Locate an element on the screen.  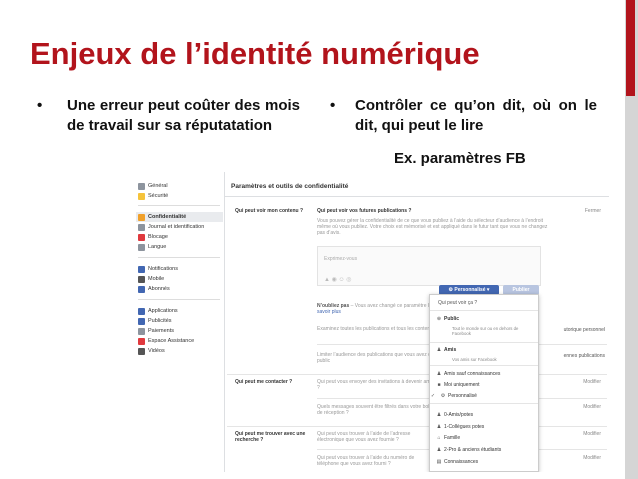
lock-icon is located at coordinates (141, 217).